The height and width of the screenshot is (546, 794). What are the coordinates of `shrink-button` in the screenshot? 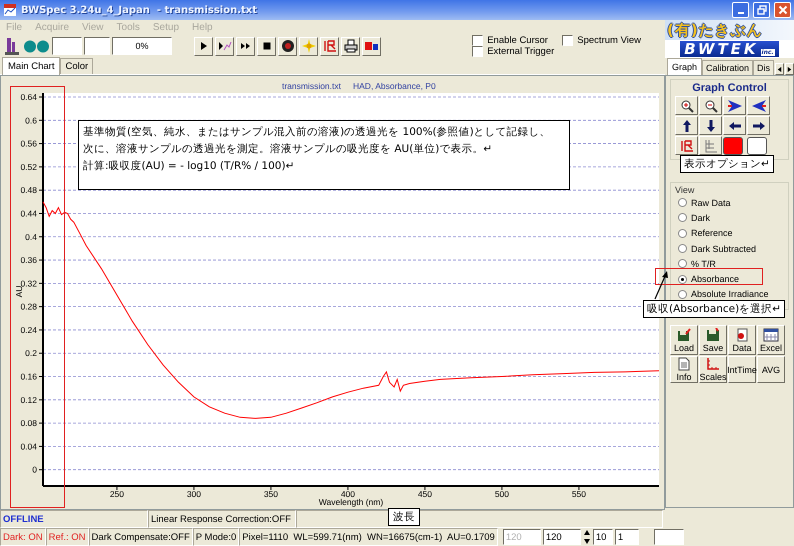 It's located at (758, 105).